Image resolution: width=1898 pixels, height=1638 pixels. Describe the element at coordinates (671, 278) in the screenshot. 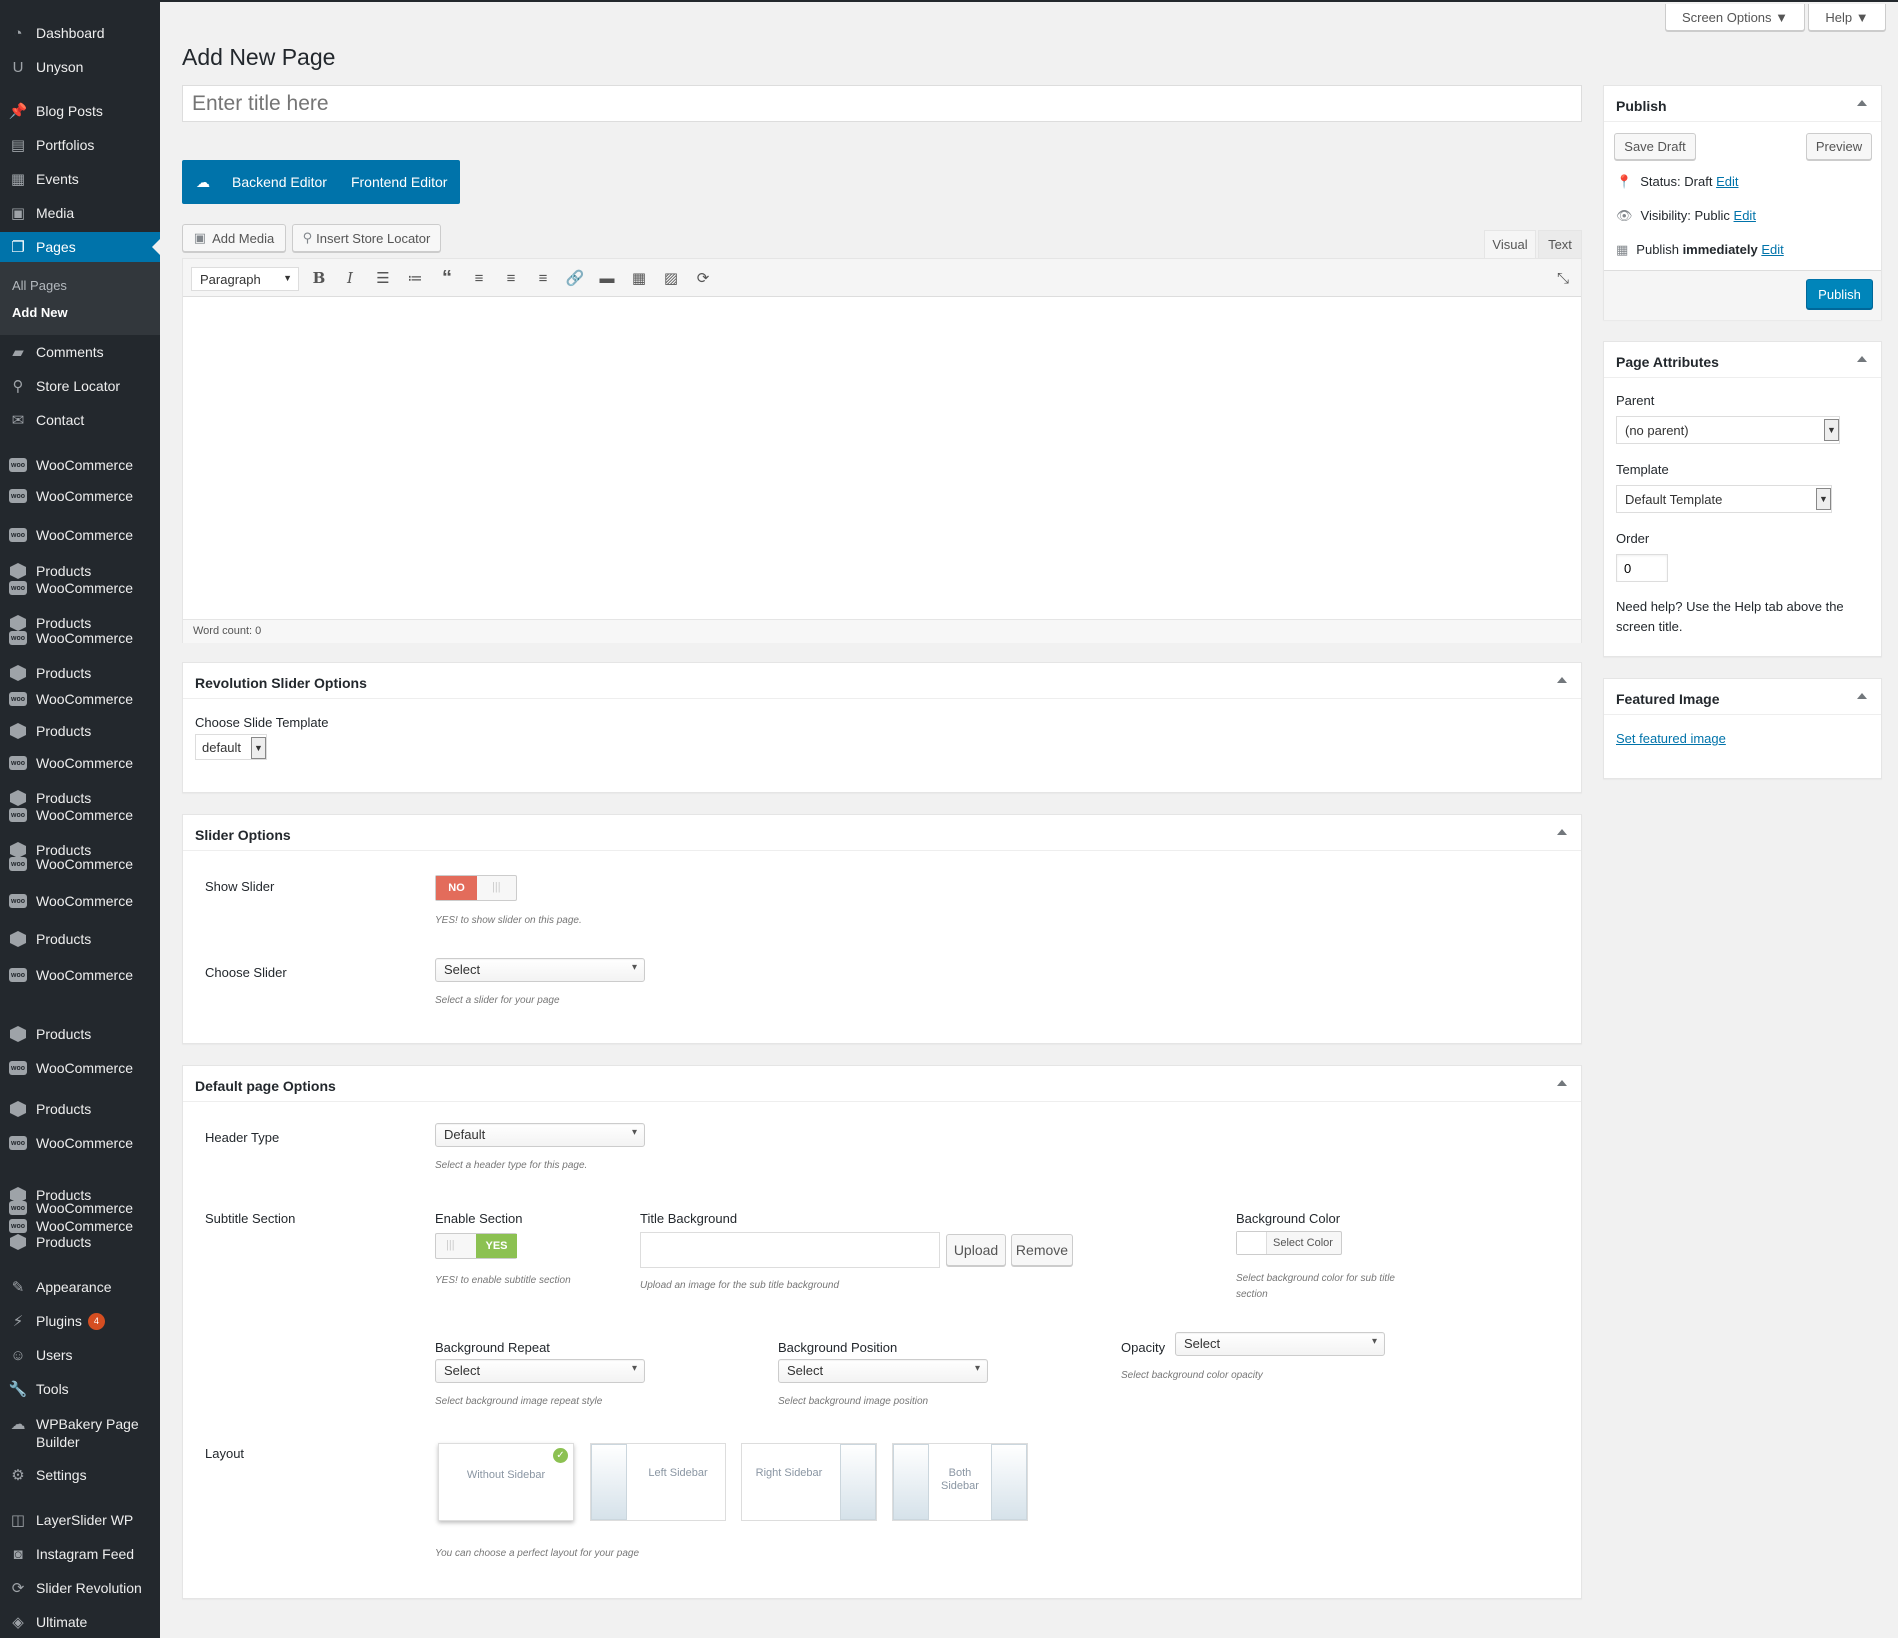

I see `image-icon: ▨` at that location.